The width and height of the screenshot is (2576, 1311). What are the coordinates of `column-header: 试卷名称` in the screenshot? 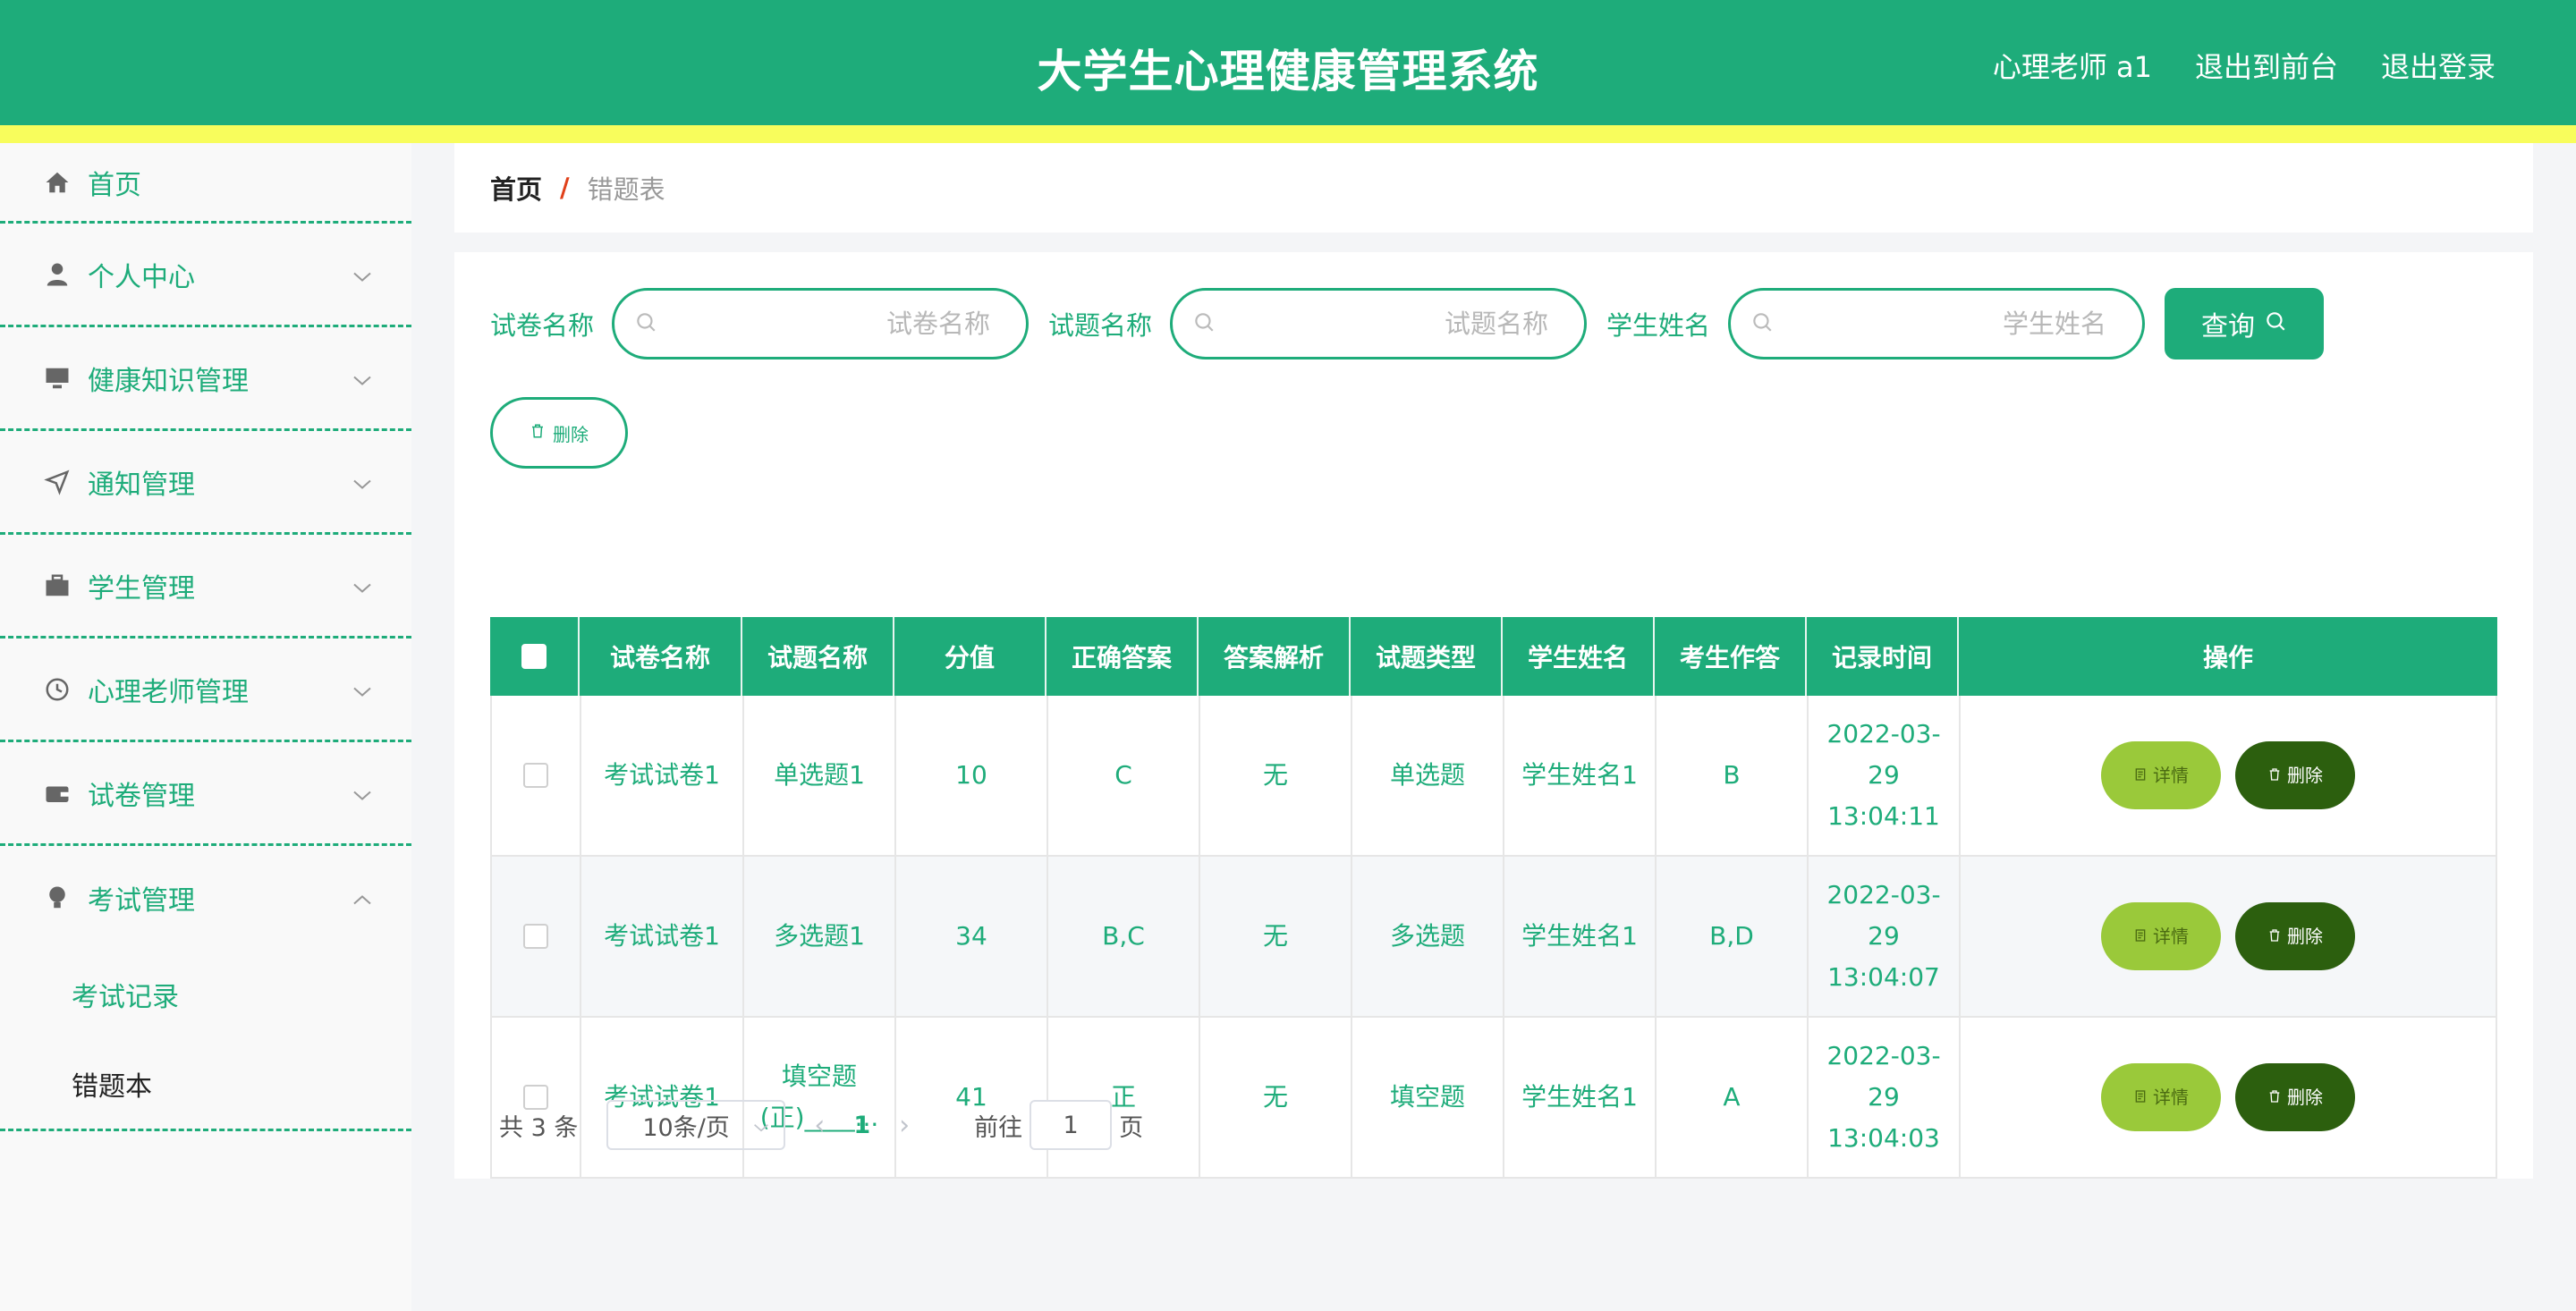 It's located at (661, 656).